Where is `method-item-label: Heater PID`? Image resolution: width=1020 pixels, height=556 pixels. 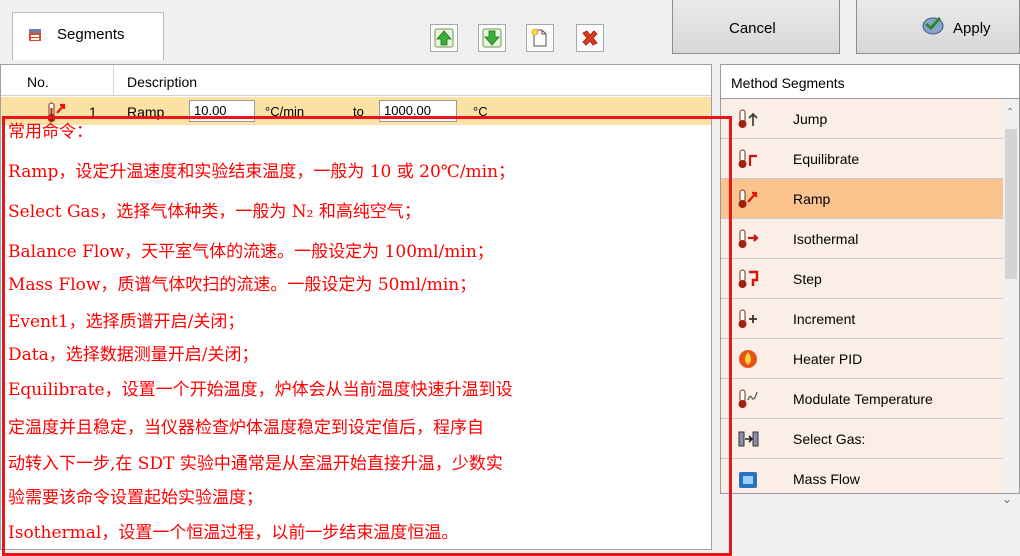
method-item-label: Heater PID is located at coordinates (828, 359).